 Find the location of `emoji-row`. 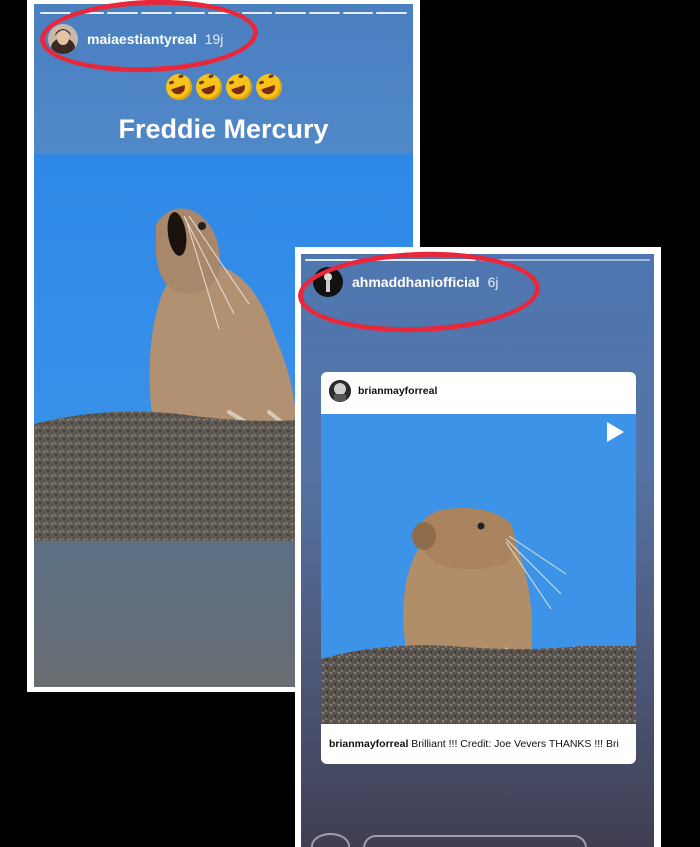

emoji-row is located at coordinates (223, 87).